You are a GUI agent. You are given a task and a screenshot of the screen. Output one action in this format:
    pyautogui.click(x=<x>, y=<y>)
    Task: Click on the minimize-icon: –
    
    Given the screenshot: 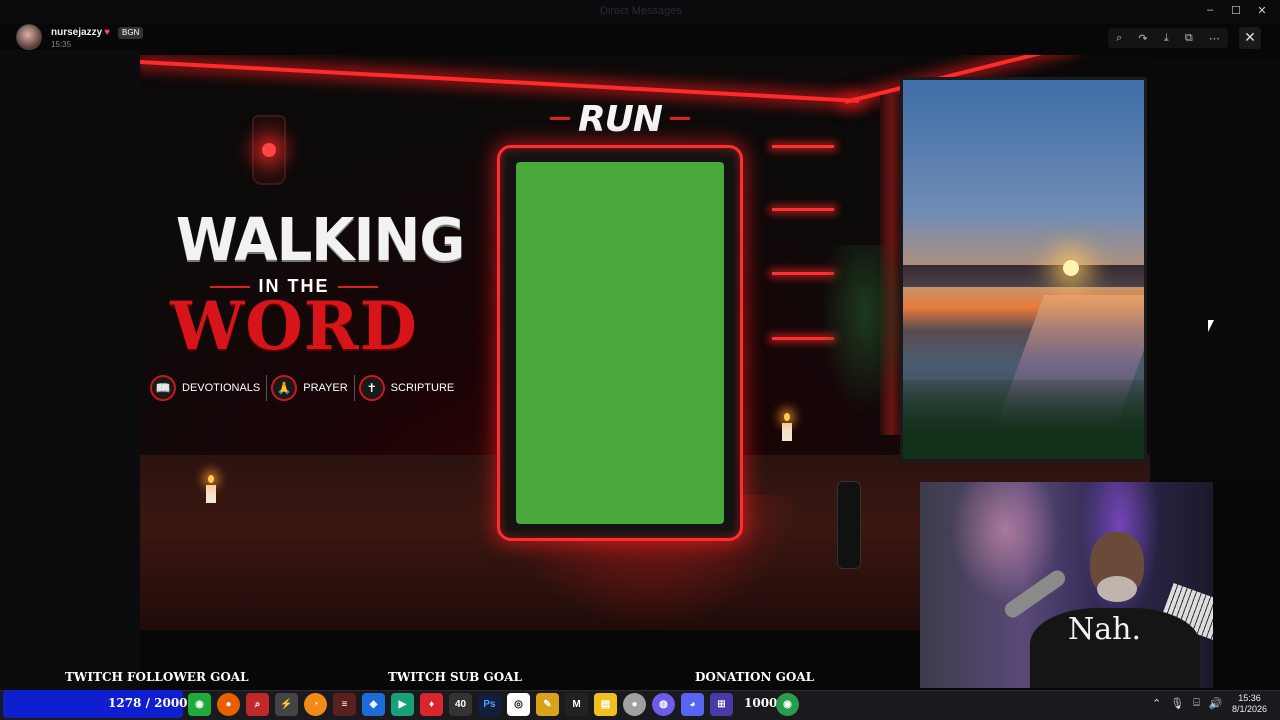 What is the action you would take?
    pyautogui.click(x=1210, y=10)
    